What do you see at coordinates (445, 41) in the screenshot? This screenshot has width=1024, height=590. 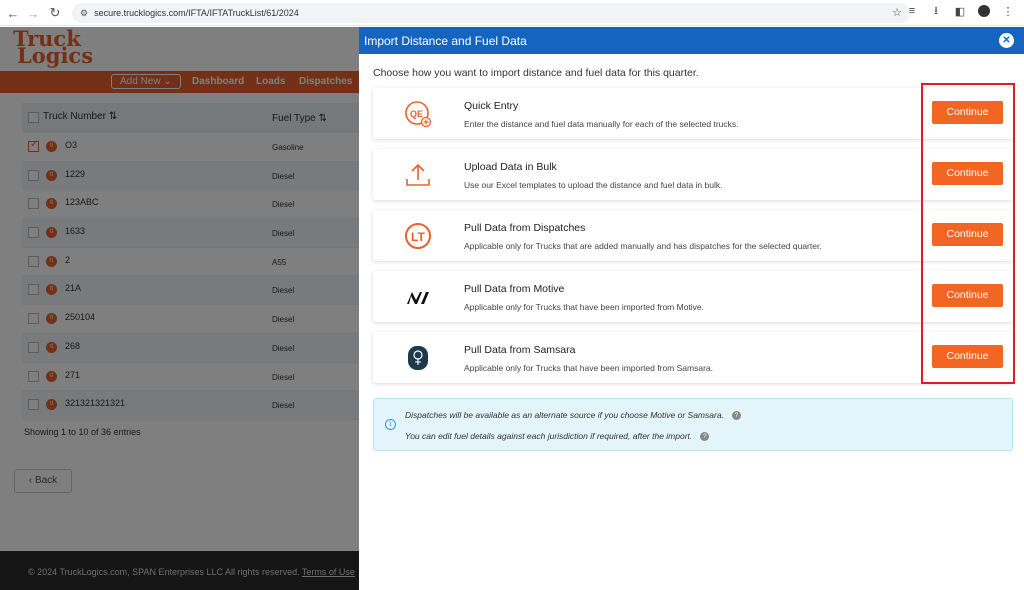 I see `panel-title: Import Distance and Fuel Data` at bounding box center [445, 41].